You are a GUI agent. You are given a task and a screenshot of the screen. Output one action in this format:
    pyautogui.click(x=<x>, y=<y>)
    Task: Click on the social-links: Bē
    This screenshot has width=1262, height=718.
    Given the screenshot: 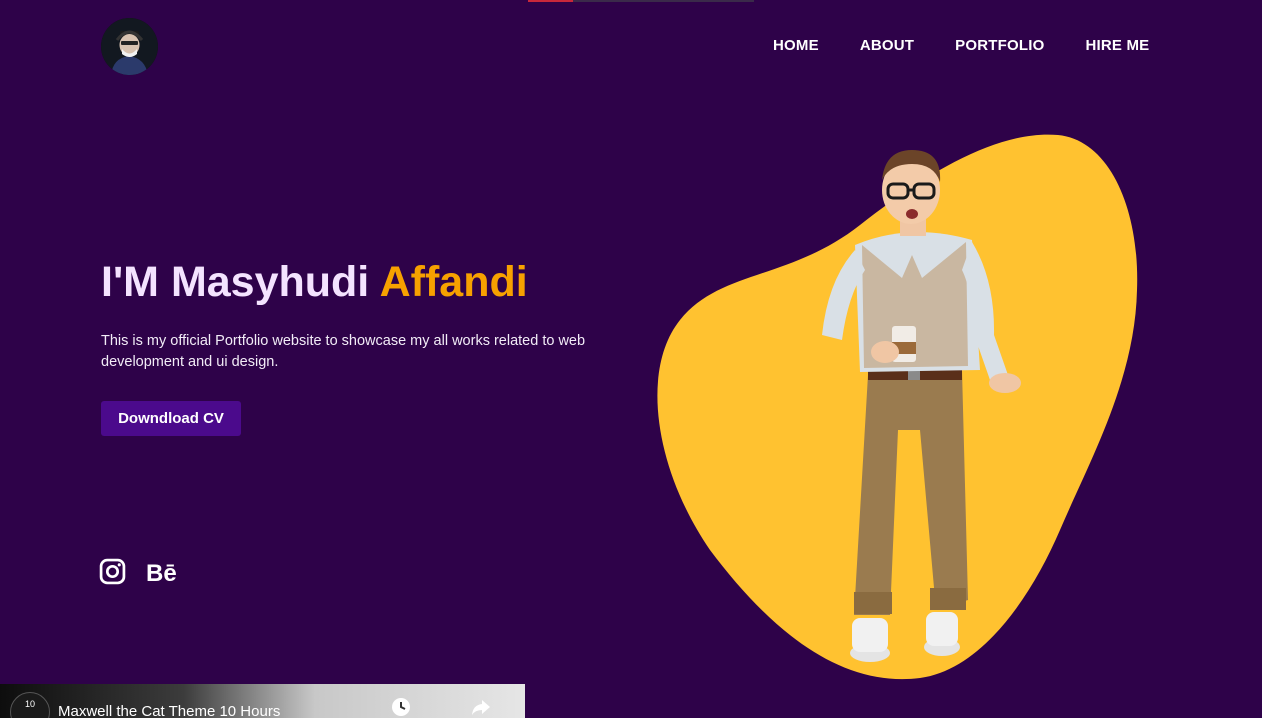 What is the action you would take?
    pyautogui.click(x=138, y=574)
    